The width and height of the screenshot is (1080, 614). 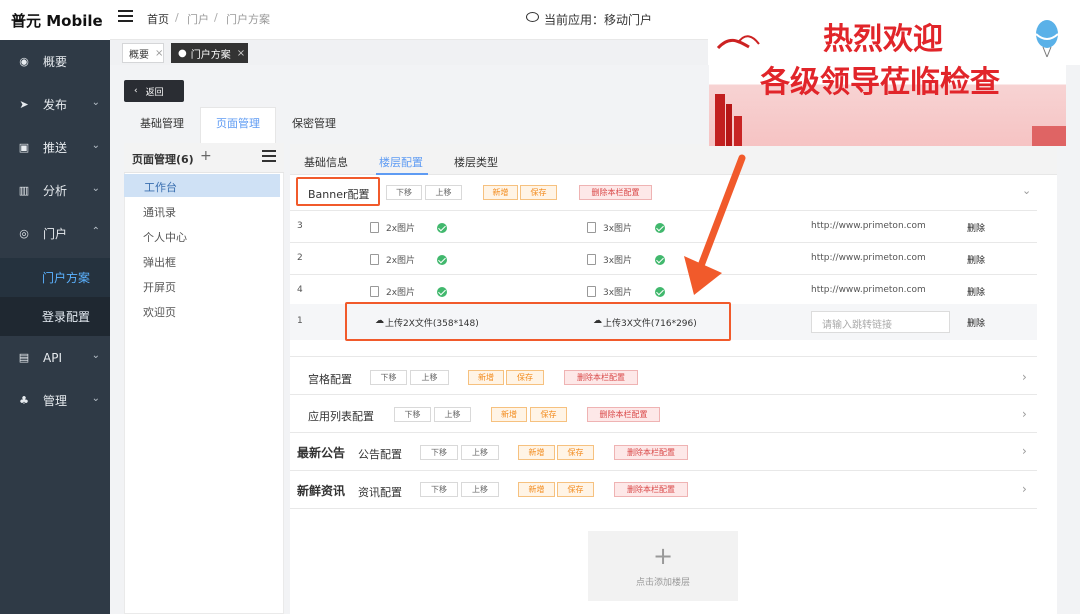 I want to click on sidebar-subitem-login-config: 登录配置, so click(x=55, y=316).